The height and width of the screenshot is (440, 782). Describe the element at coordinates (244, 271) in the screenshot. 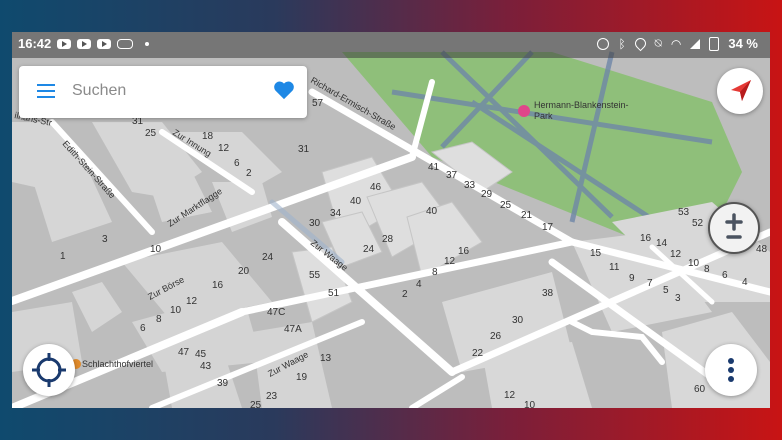

I see `house-number: 20` at that location.